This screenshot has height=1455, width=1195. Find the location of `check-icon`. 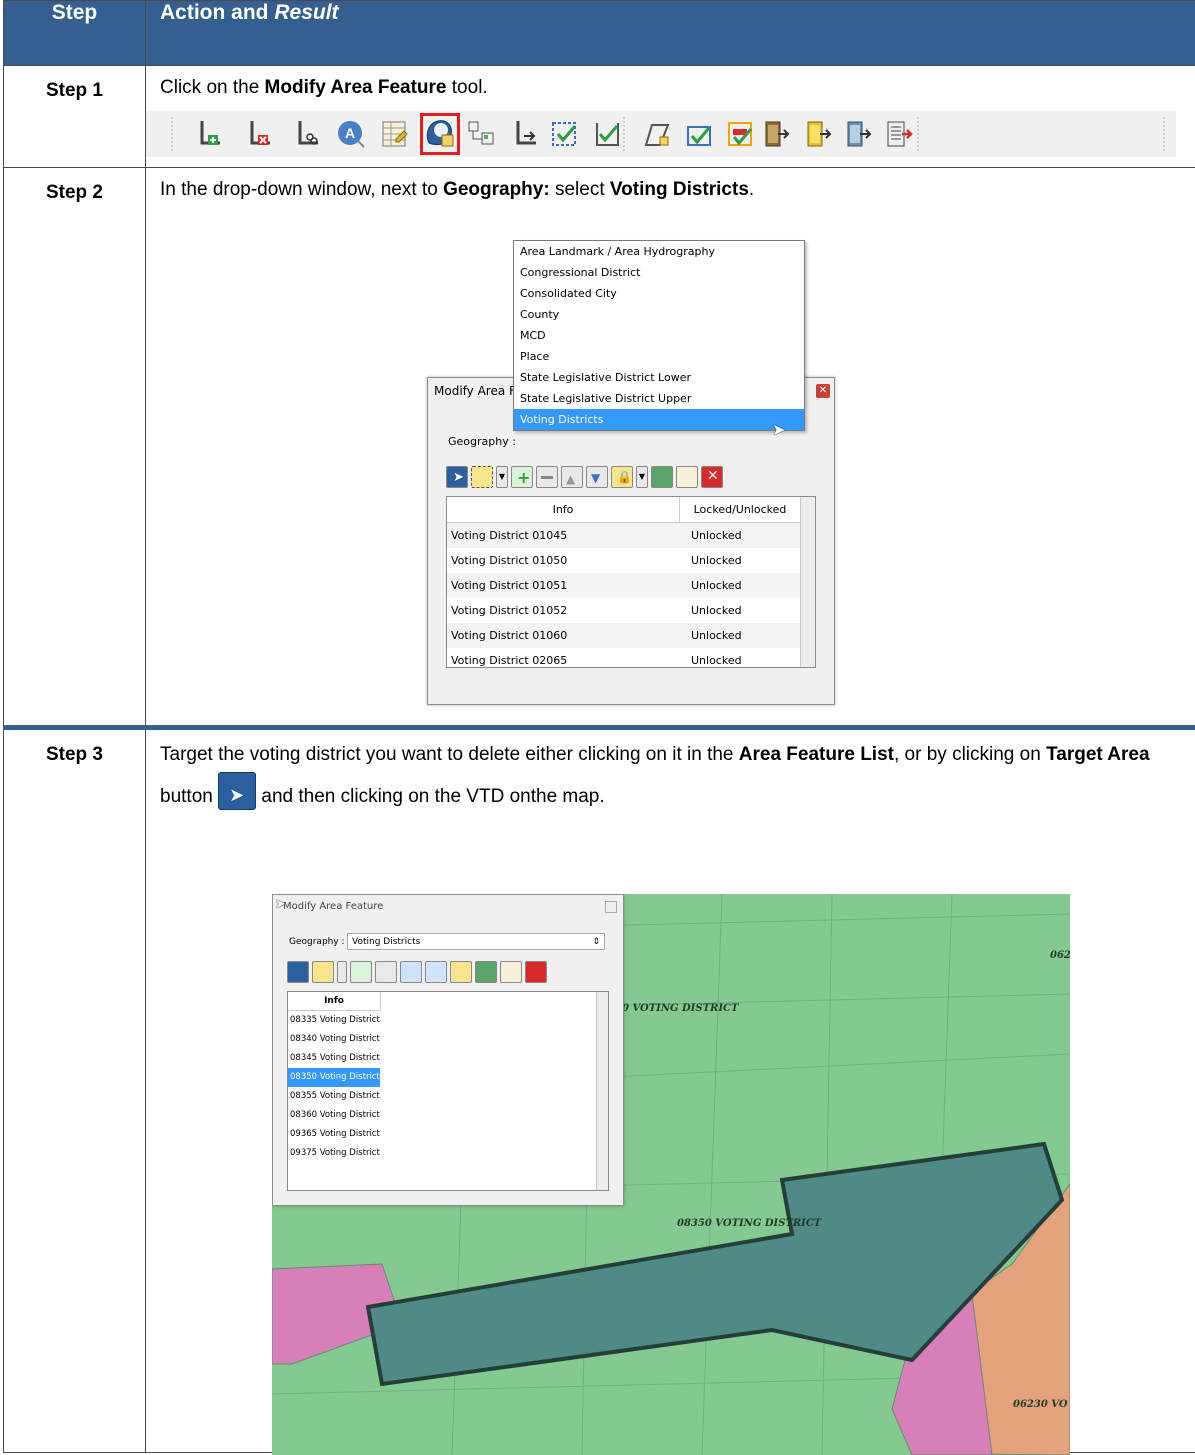

check-icon is located at coordinates (699, 134).